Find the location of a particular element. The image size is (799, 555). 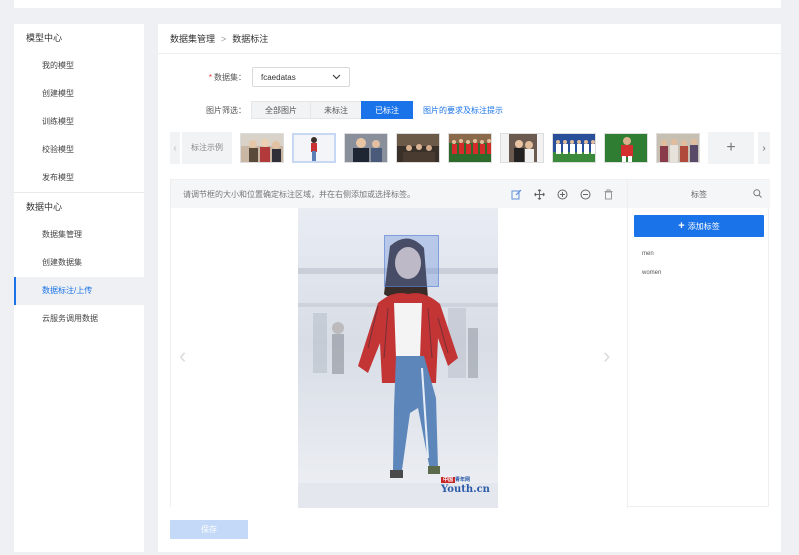

sidebar-item-cloud-service-data: 云服务调用数据 is located at coordinates (79, 319).